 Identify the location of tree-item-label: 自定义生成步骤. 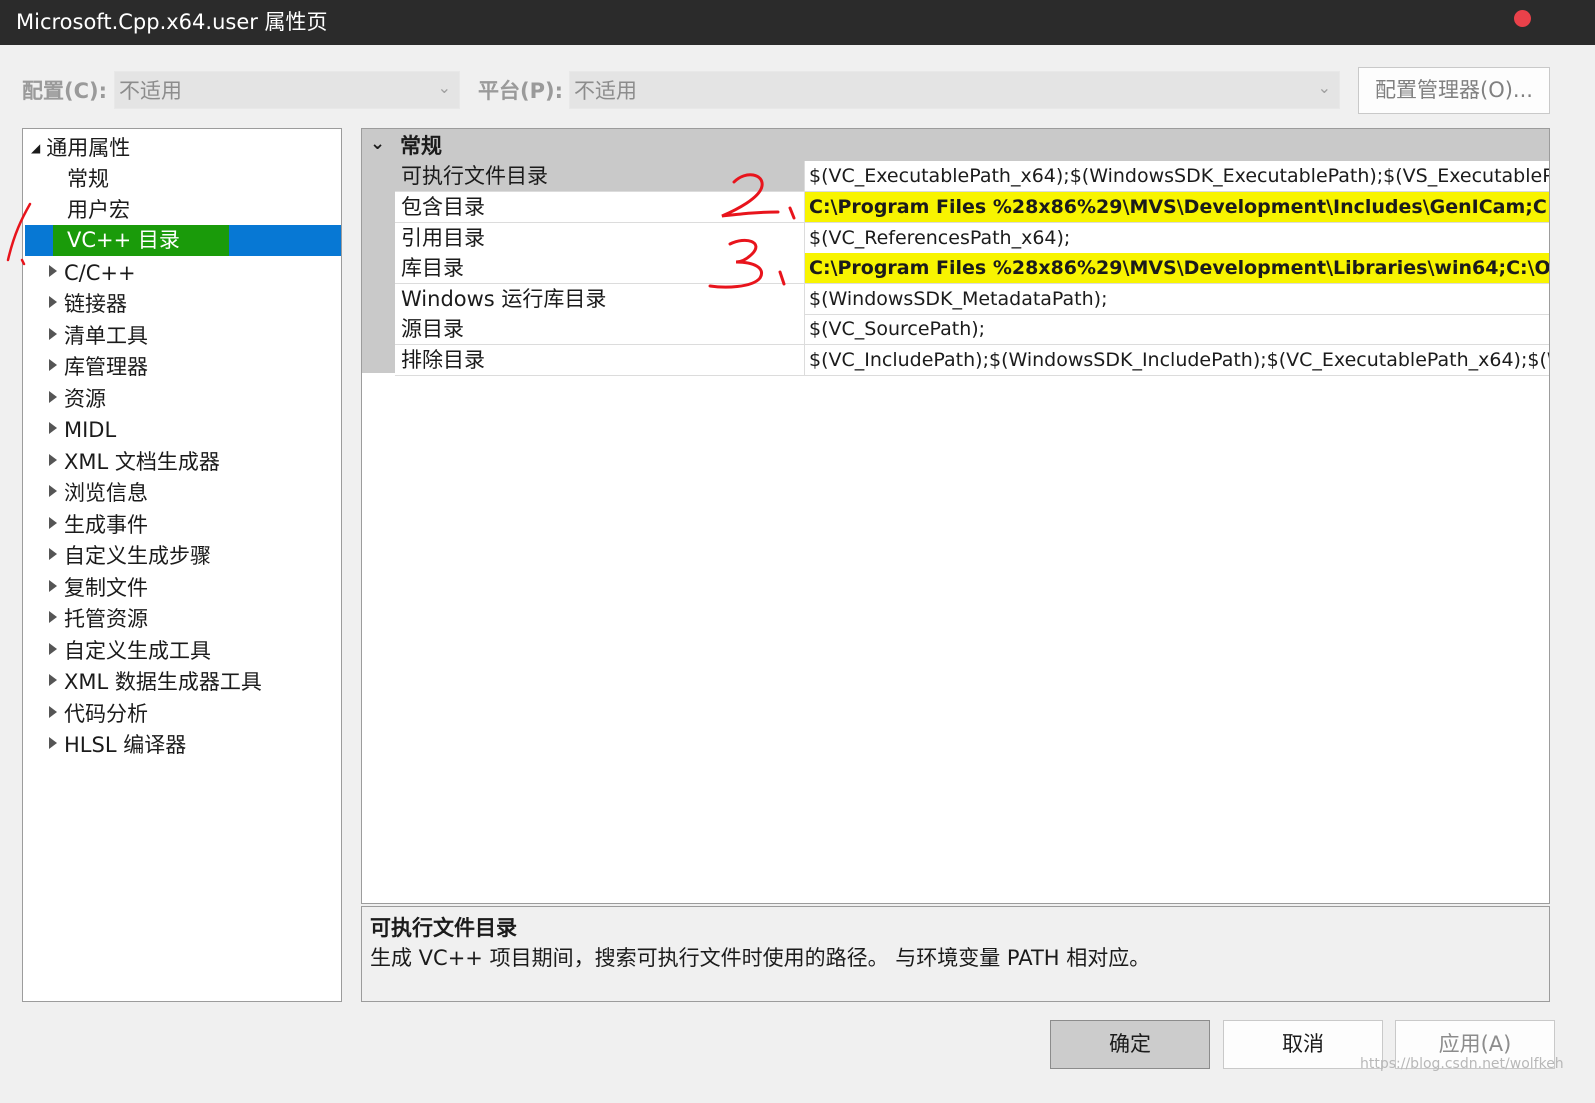
(137, 556).